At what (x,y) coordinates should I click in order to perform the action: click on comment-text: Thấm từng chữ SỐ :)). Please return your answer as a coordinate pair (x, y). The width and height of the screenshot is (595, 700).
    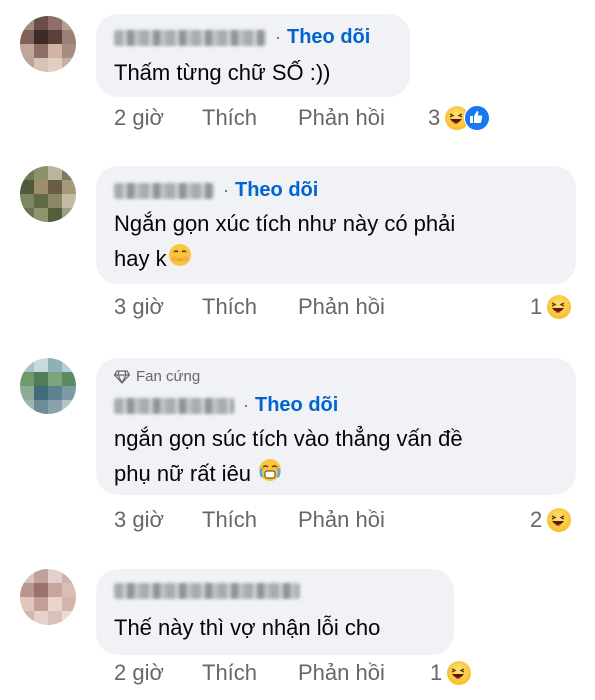
    Looking at the image, I should click on (222, 72).